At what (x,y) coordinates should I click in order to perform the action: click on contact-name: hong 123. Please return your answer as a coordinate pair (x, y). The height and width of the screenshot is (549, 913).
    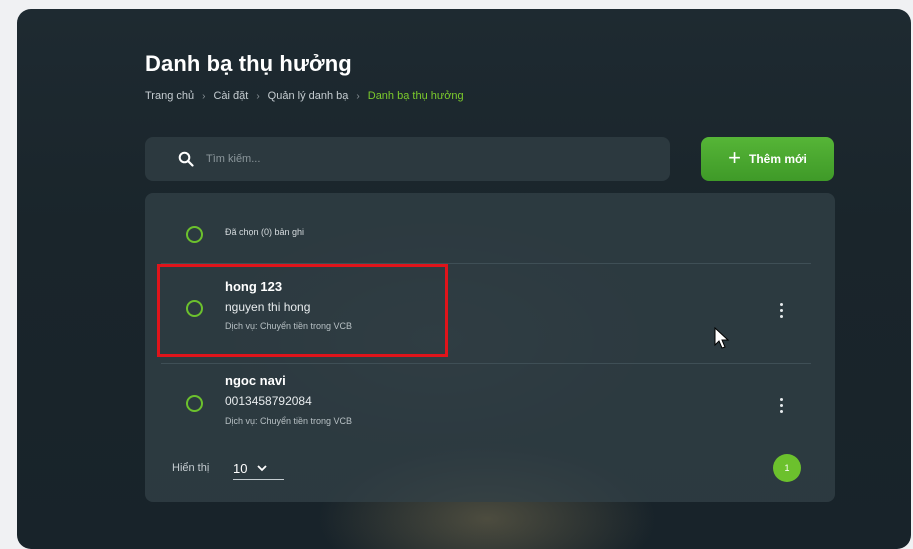
    Looking at the image, I should click on (254, 286).